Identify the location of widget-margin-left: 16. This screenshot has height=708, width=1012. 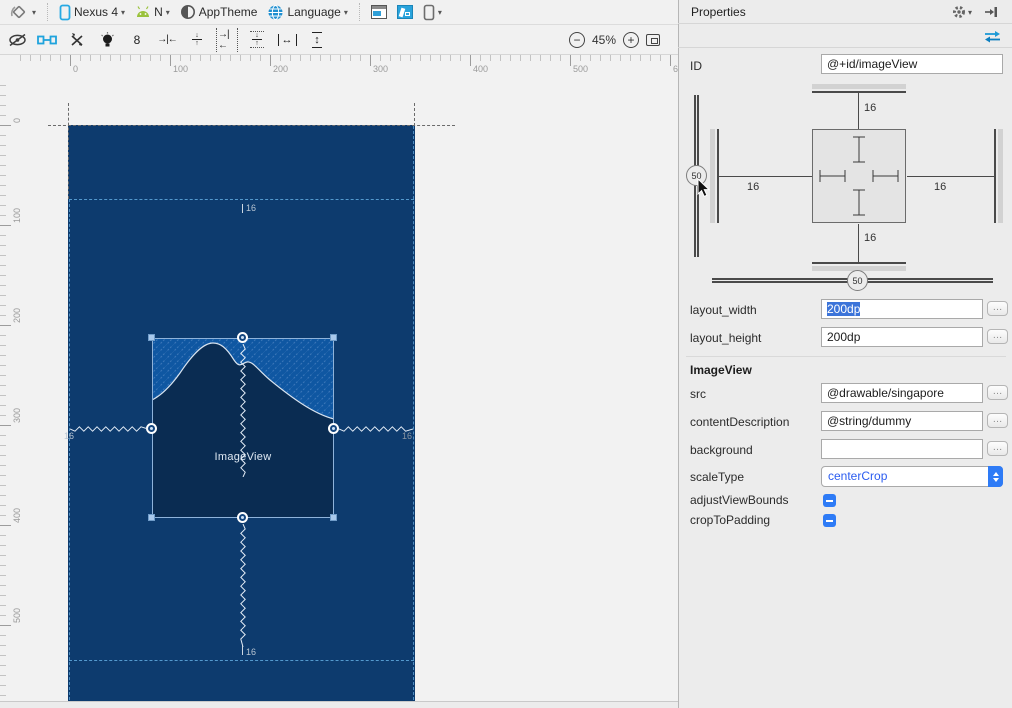
(753, 187).